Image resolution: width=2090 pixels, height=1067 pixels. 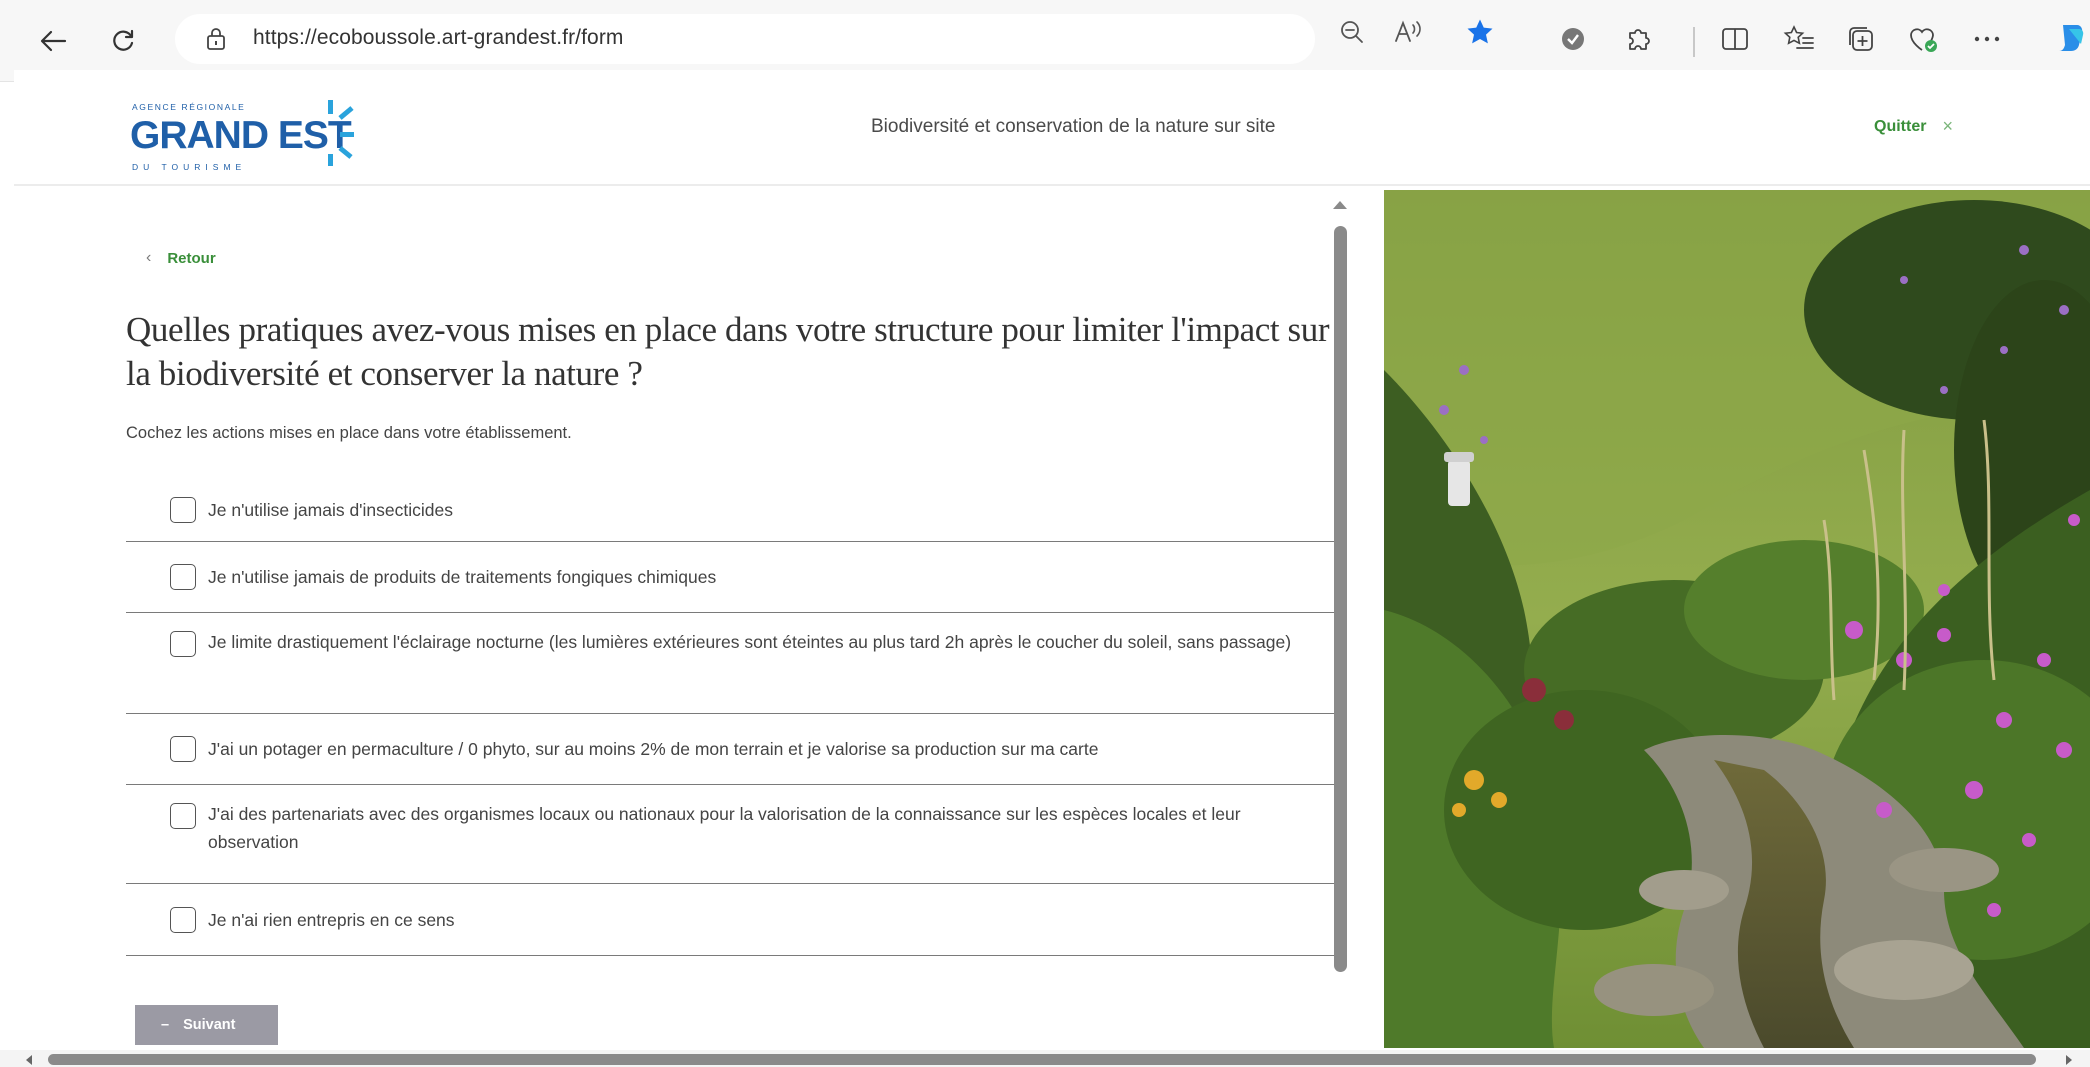 I want to click on horizontal-scrollbar-thumb, so click(x=1042, y=1059).